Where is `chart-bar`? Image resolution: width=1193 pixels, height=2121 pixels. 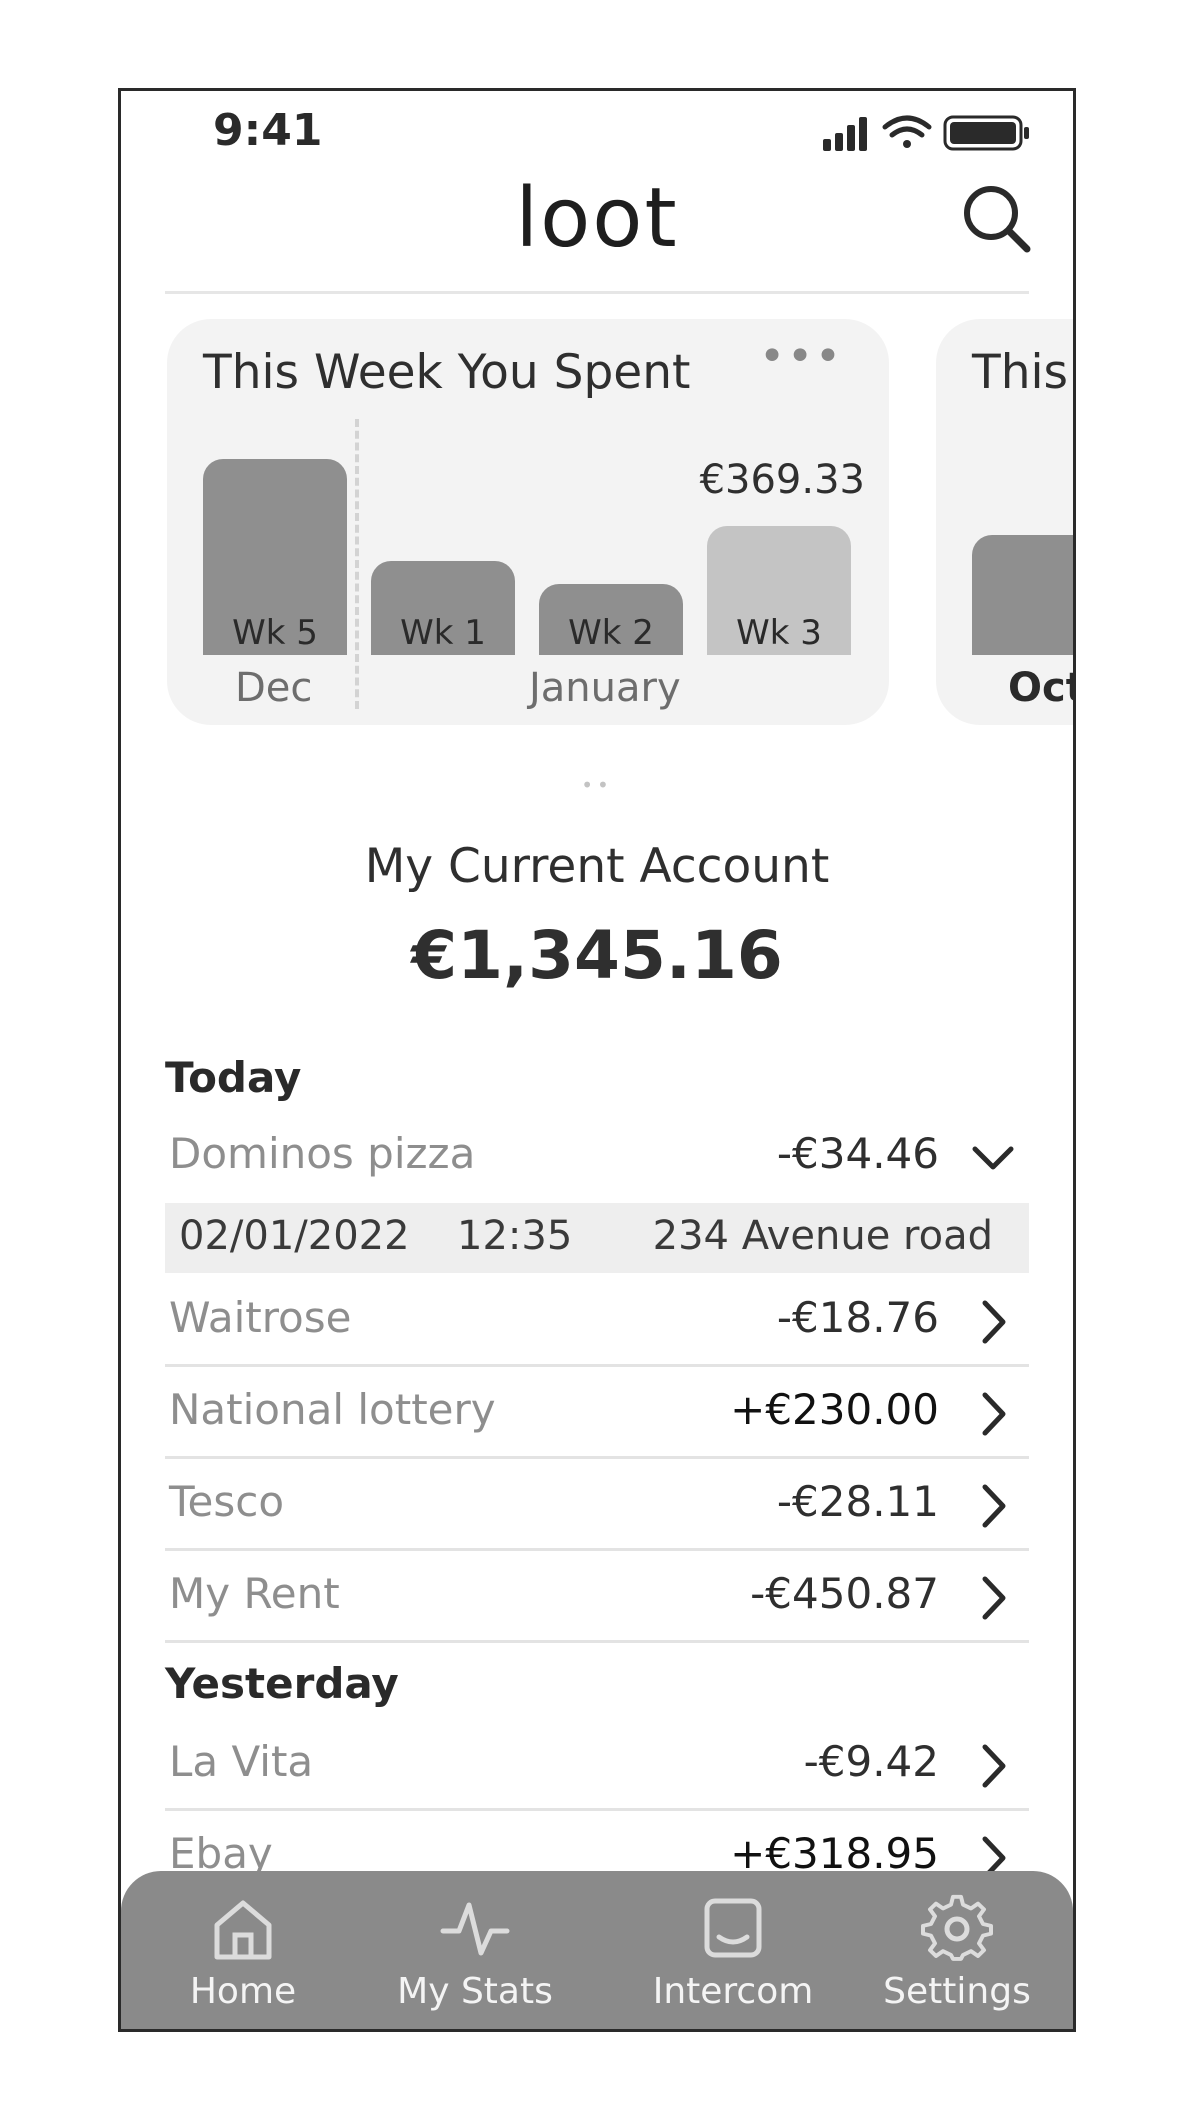 chart-bar is located at coordinates (1022, 595).